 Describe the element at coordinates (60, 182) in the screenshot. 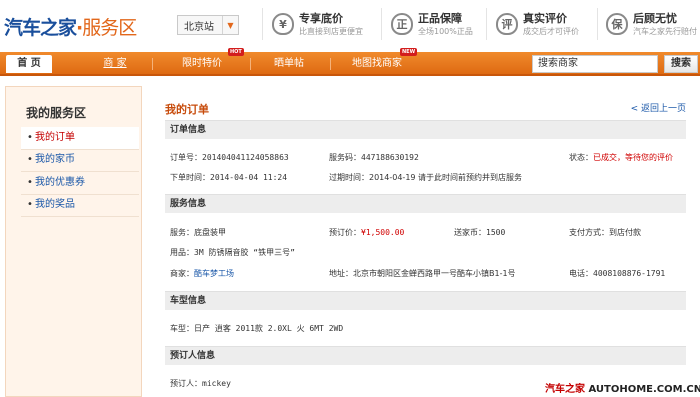

I see `sidebar-item-label: 我的优惠券` at that location.